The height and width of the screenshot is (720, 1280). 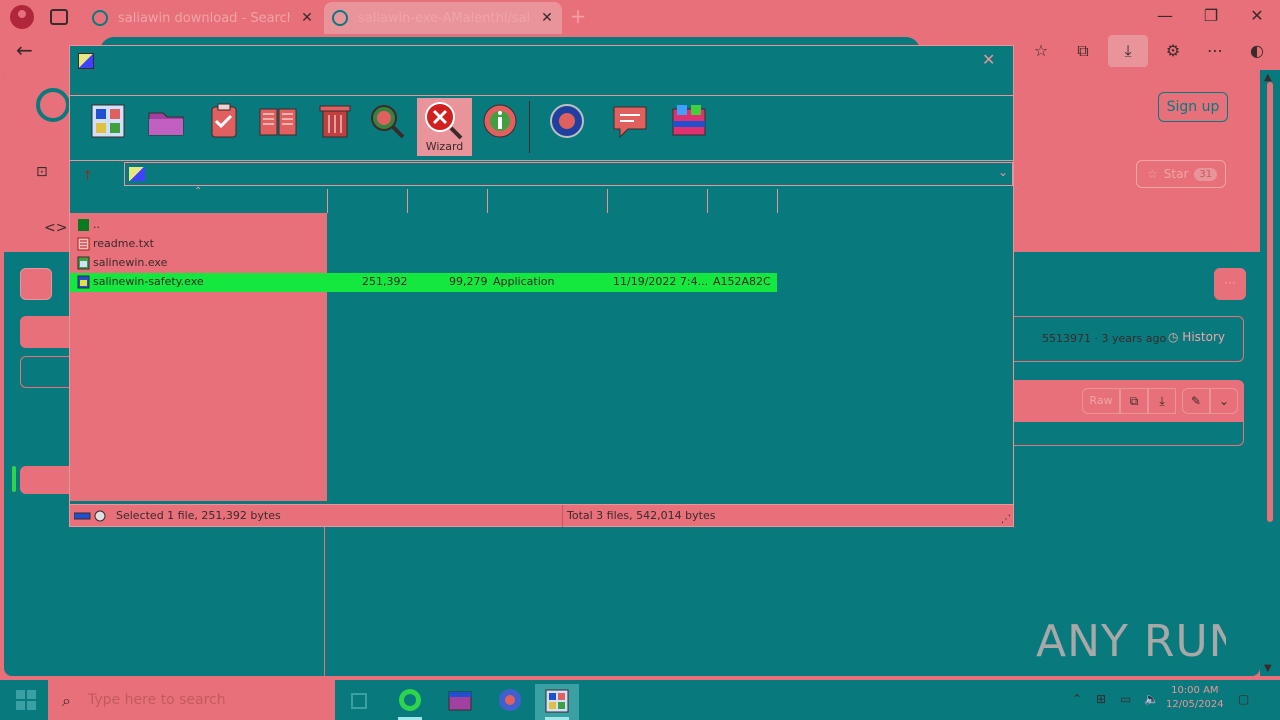 I want to click on column-header-packed, so click(x=447, y=201).